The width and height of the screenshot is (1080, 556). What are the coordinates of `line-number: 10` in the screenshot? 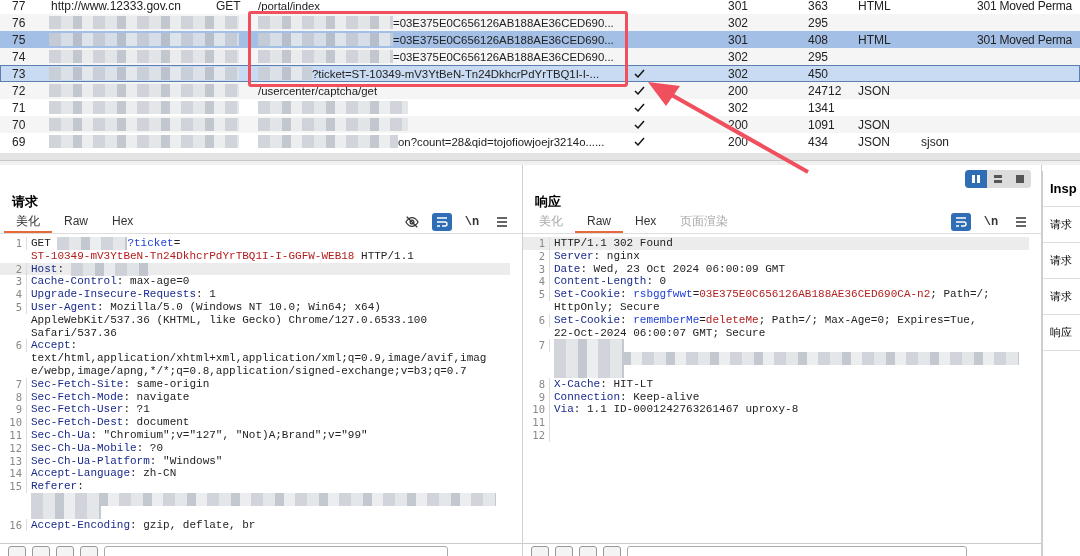 It's located at (13, 422).